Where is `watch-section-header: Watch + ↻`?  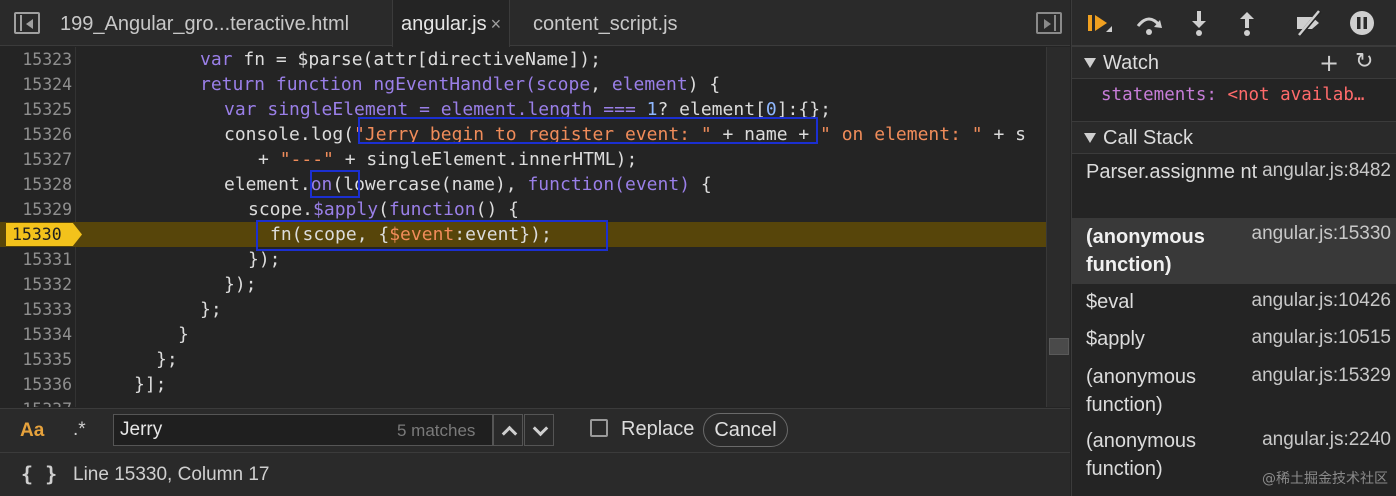
watch-section-header: Watch + ↻ is located at coordinates (1234, 62).